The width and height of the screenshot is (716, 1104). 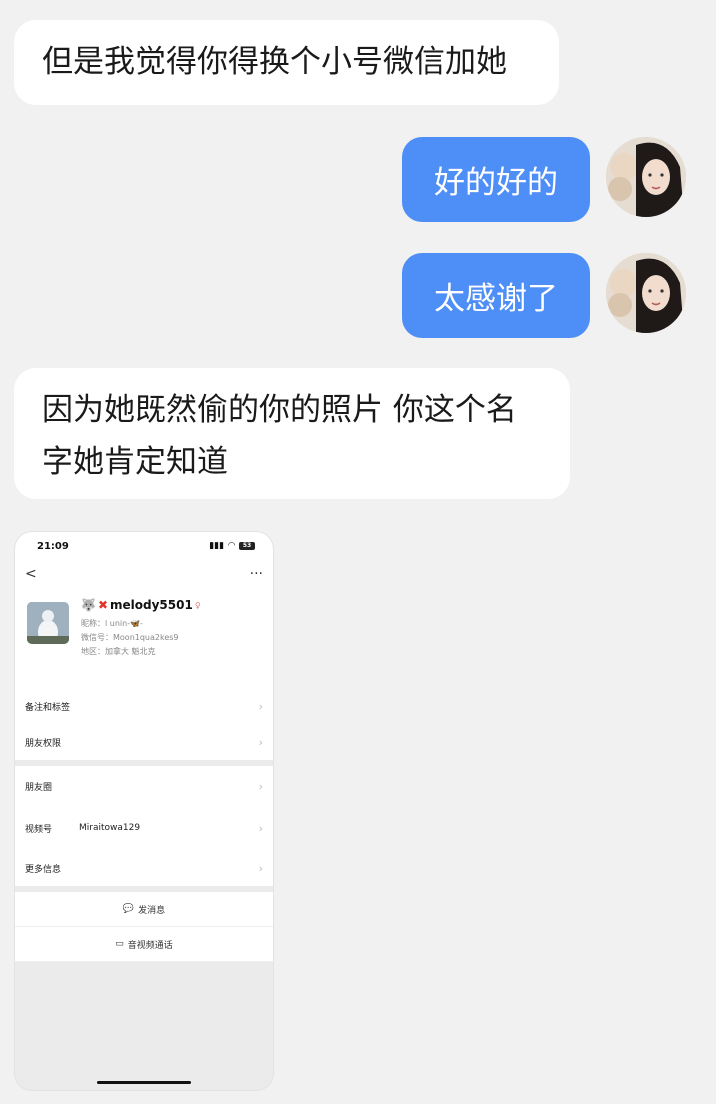 I want to click on video-call-icon: ▭, so click(x=119, y=944).